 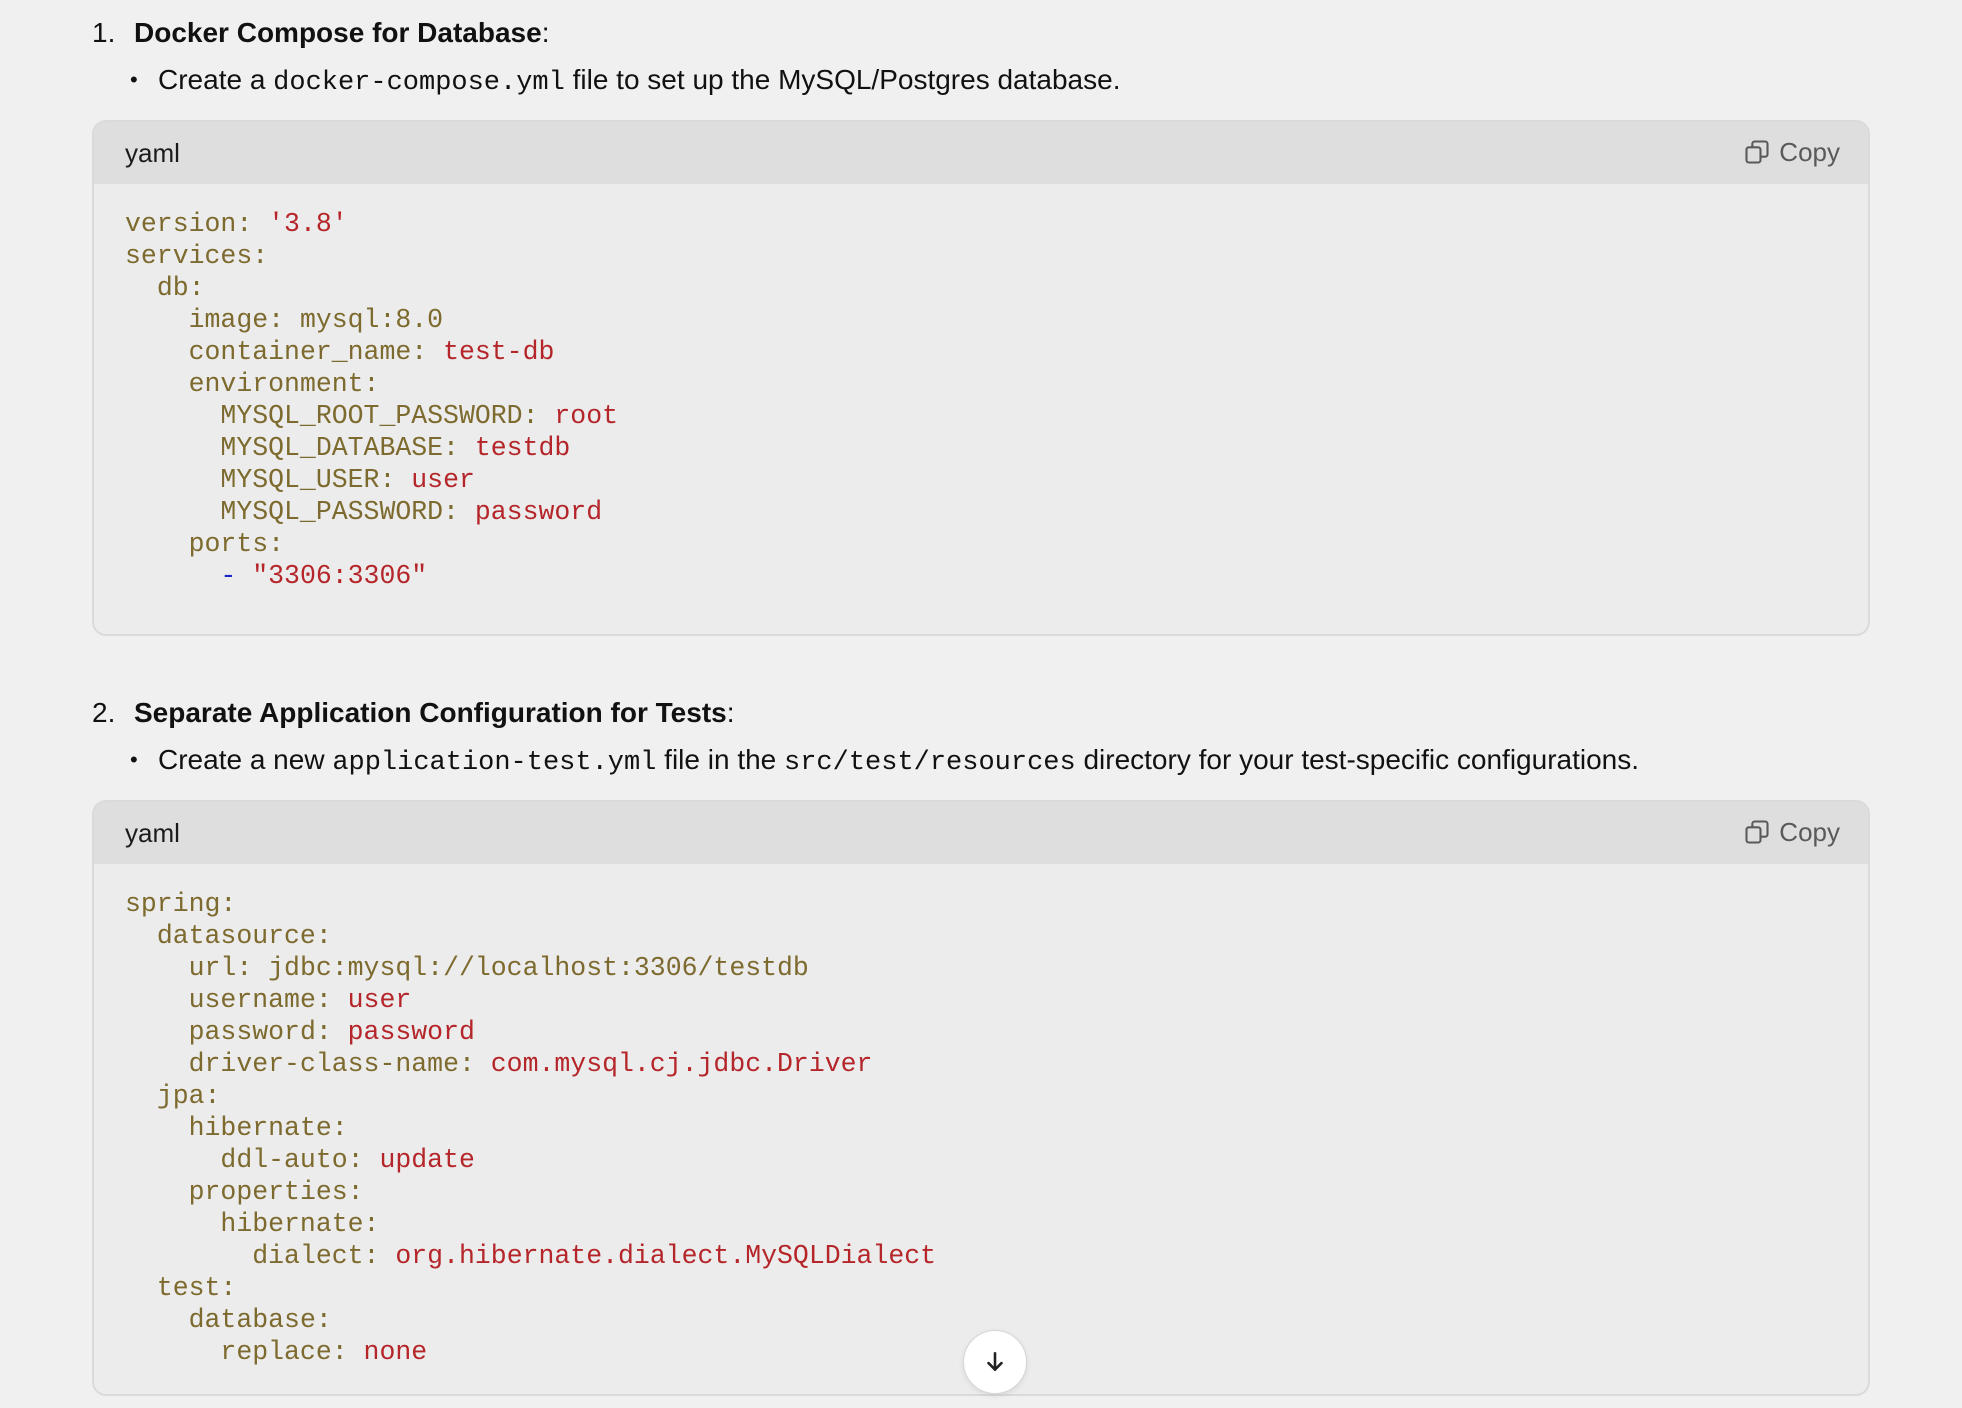 What do you see at coordinates (332, 576) in the screenshot?
I see `code-value: "3306:3306"` at bounding box center [332, 576].